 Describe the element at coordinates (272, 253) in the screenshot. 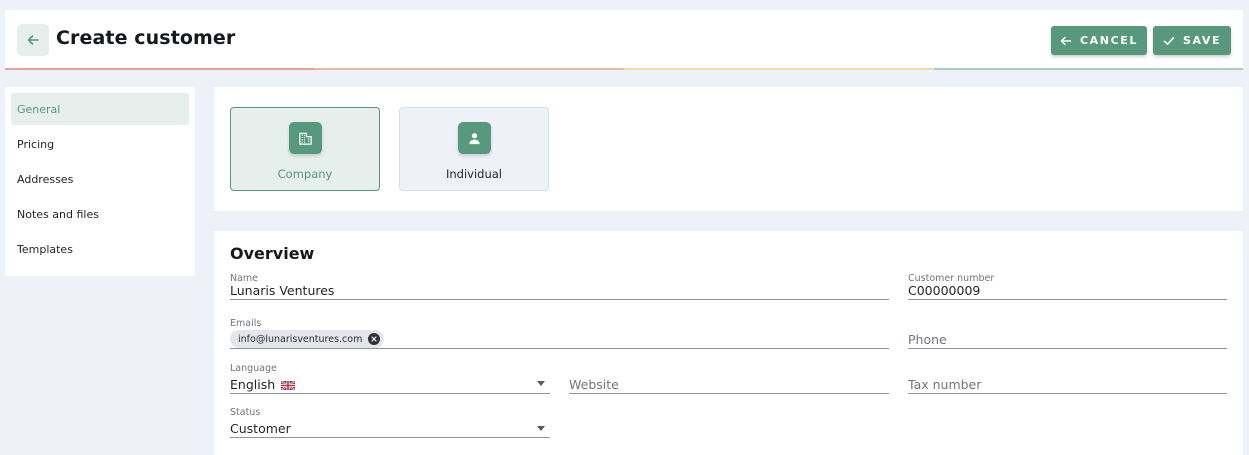

I see `section-title: Overview` at that location.